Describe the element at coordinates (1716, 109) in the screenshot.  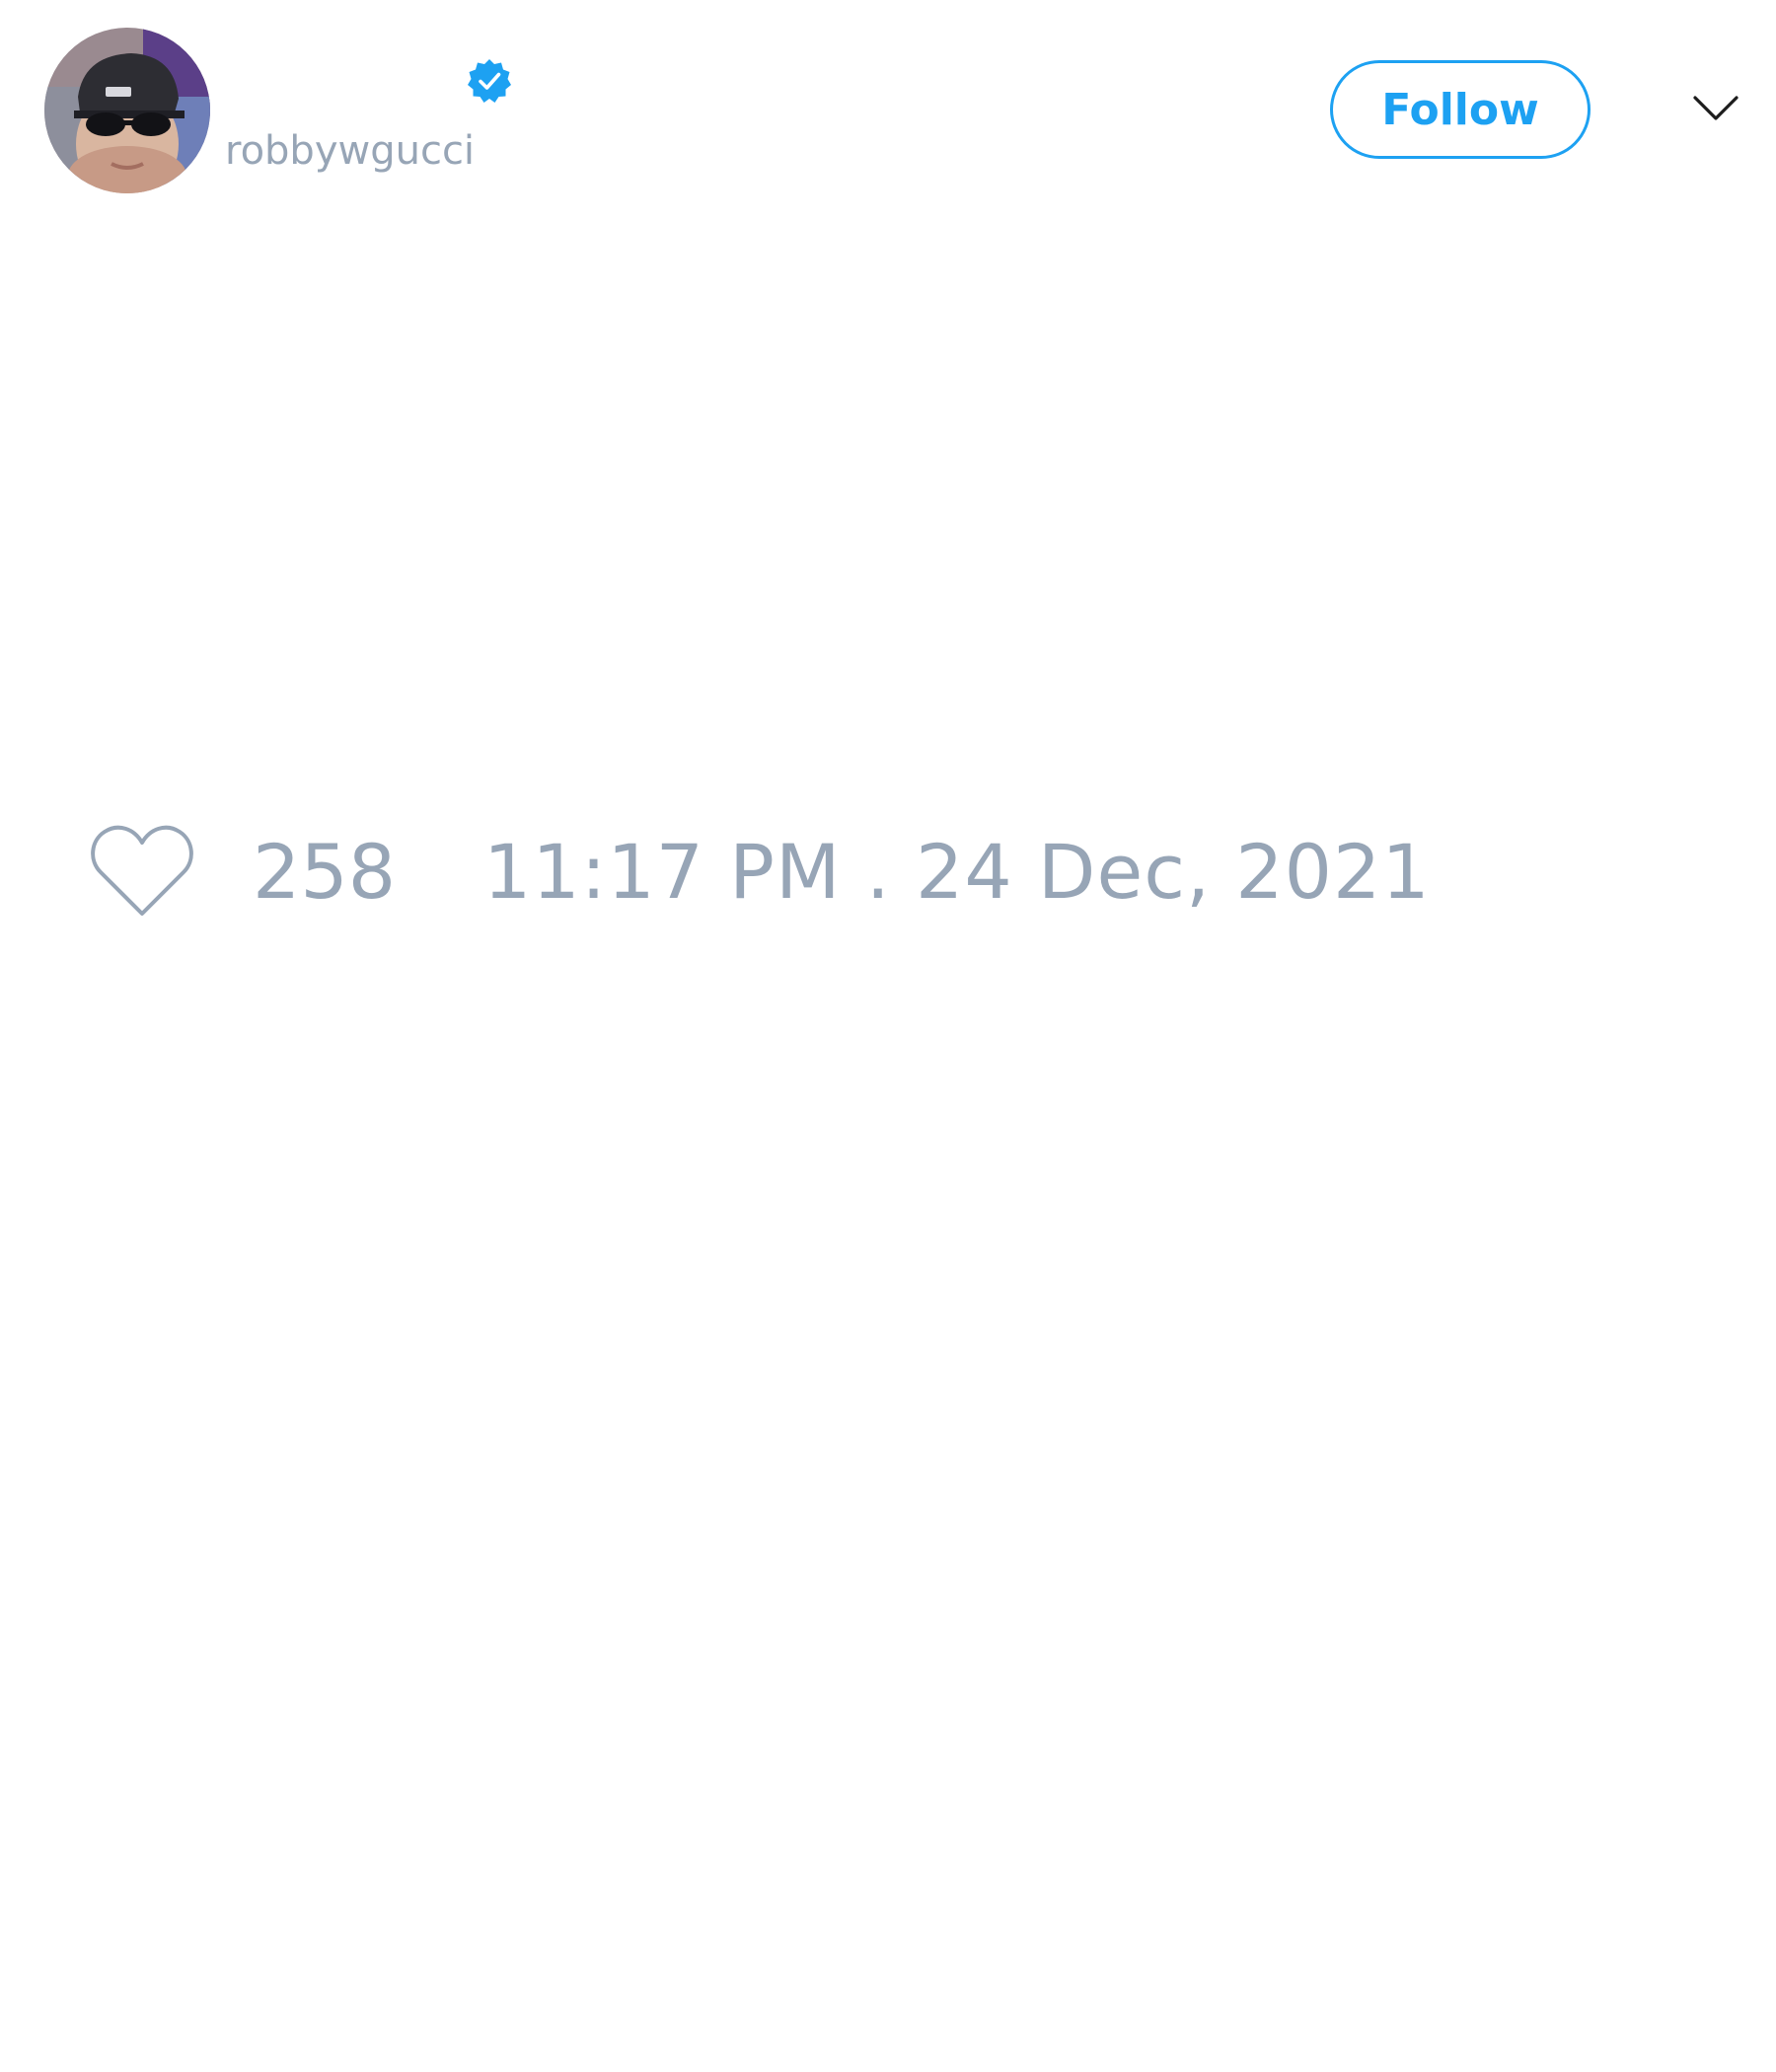
I see `chevron-down-icon` at that location.